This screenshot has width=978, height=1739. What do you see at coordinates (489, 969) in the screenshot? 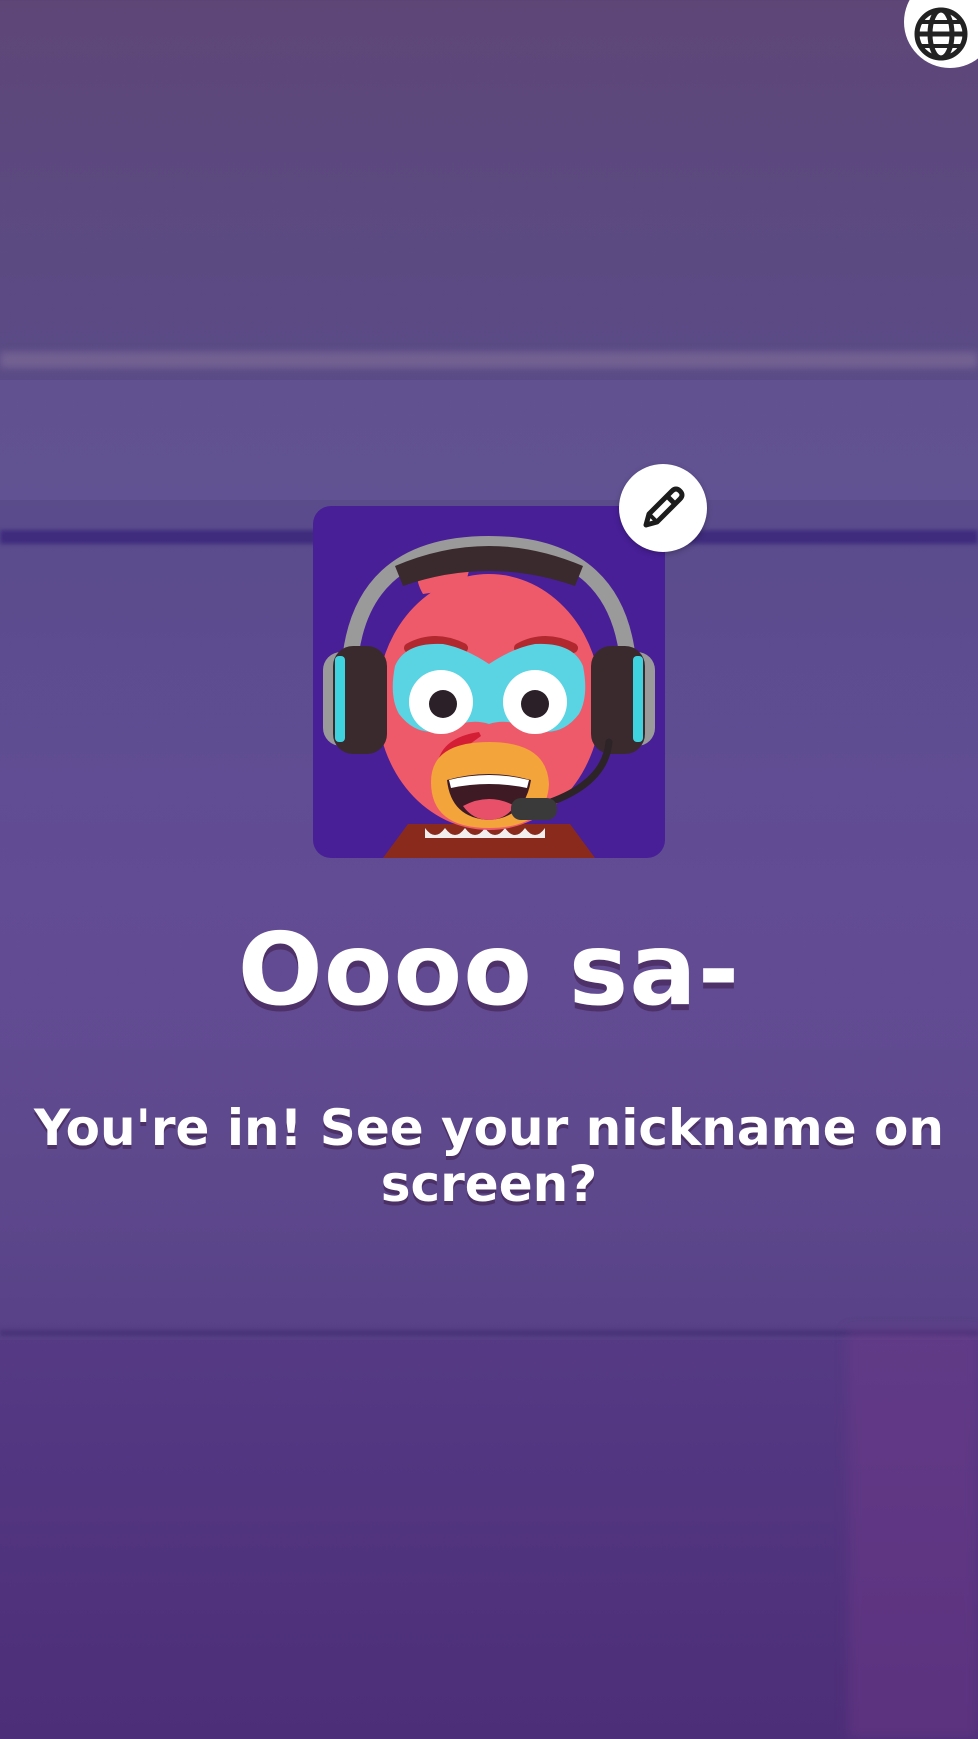
I see `nickname-text: Oooo sa-` at bounding box center [489, 969].